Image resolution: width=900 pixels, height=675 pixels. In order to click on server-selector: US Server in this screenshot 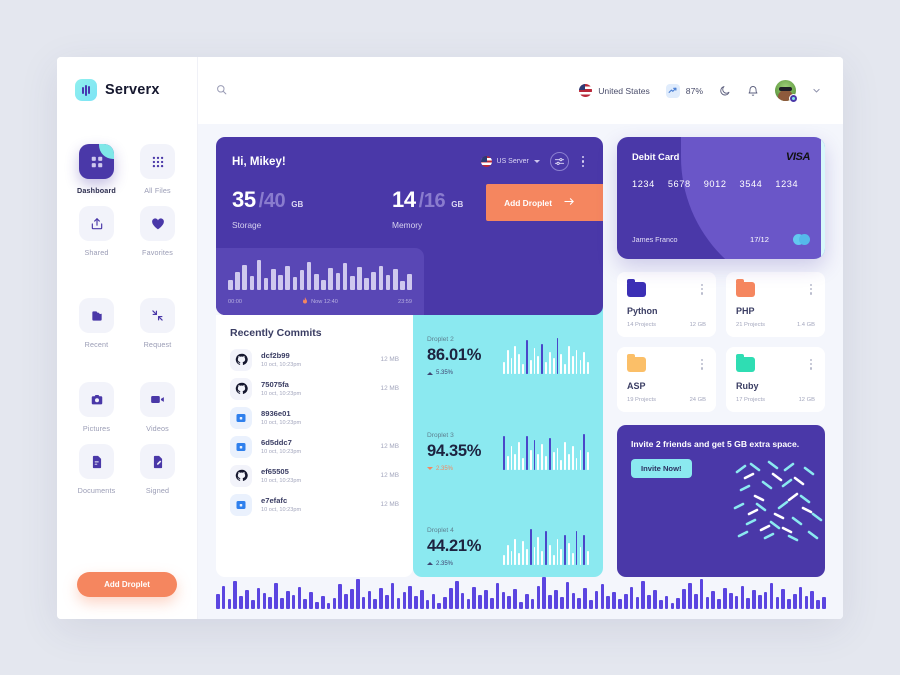, I will do `click(510, 161)`.